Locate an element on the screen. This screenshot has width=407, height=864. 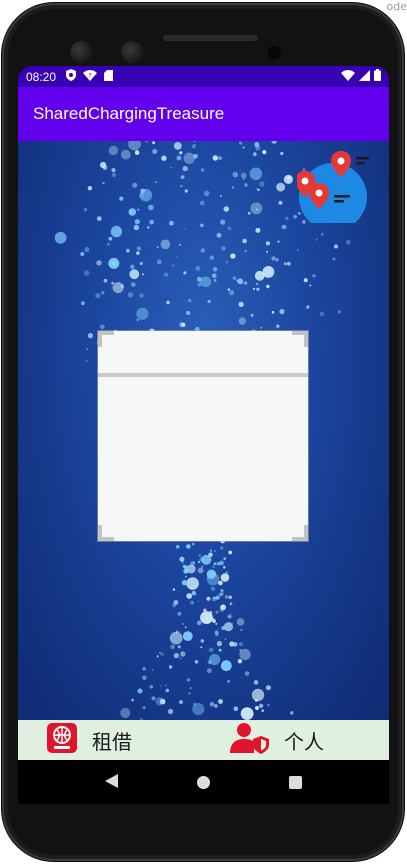
window-corner-text: ode is located at coordinates (396, 6).